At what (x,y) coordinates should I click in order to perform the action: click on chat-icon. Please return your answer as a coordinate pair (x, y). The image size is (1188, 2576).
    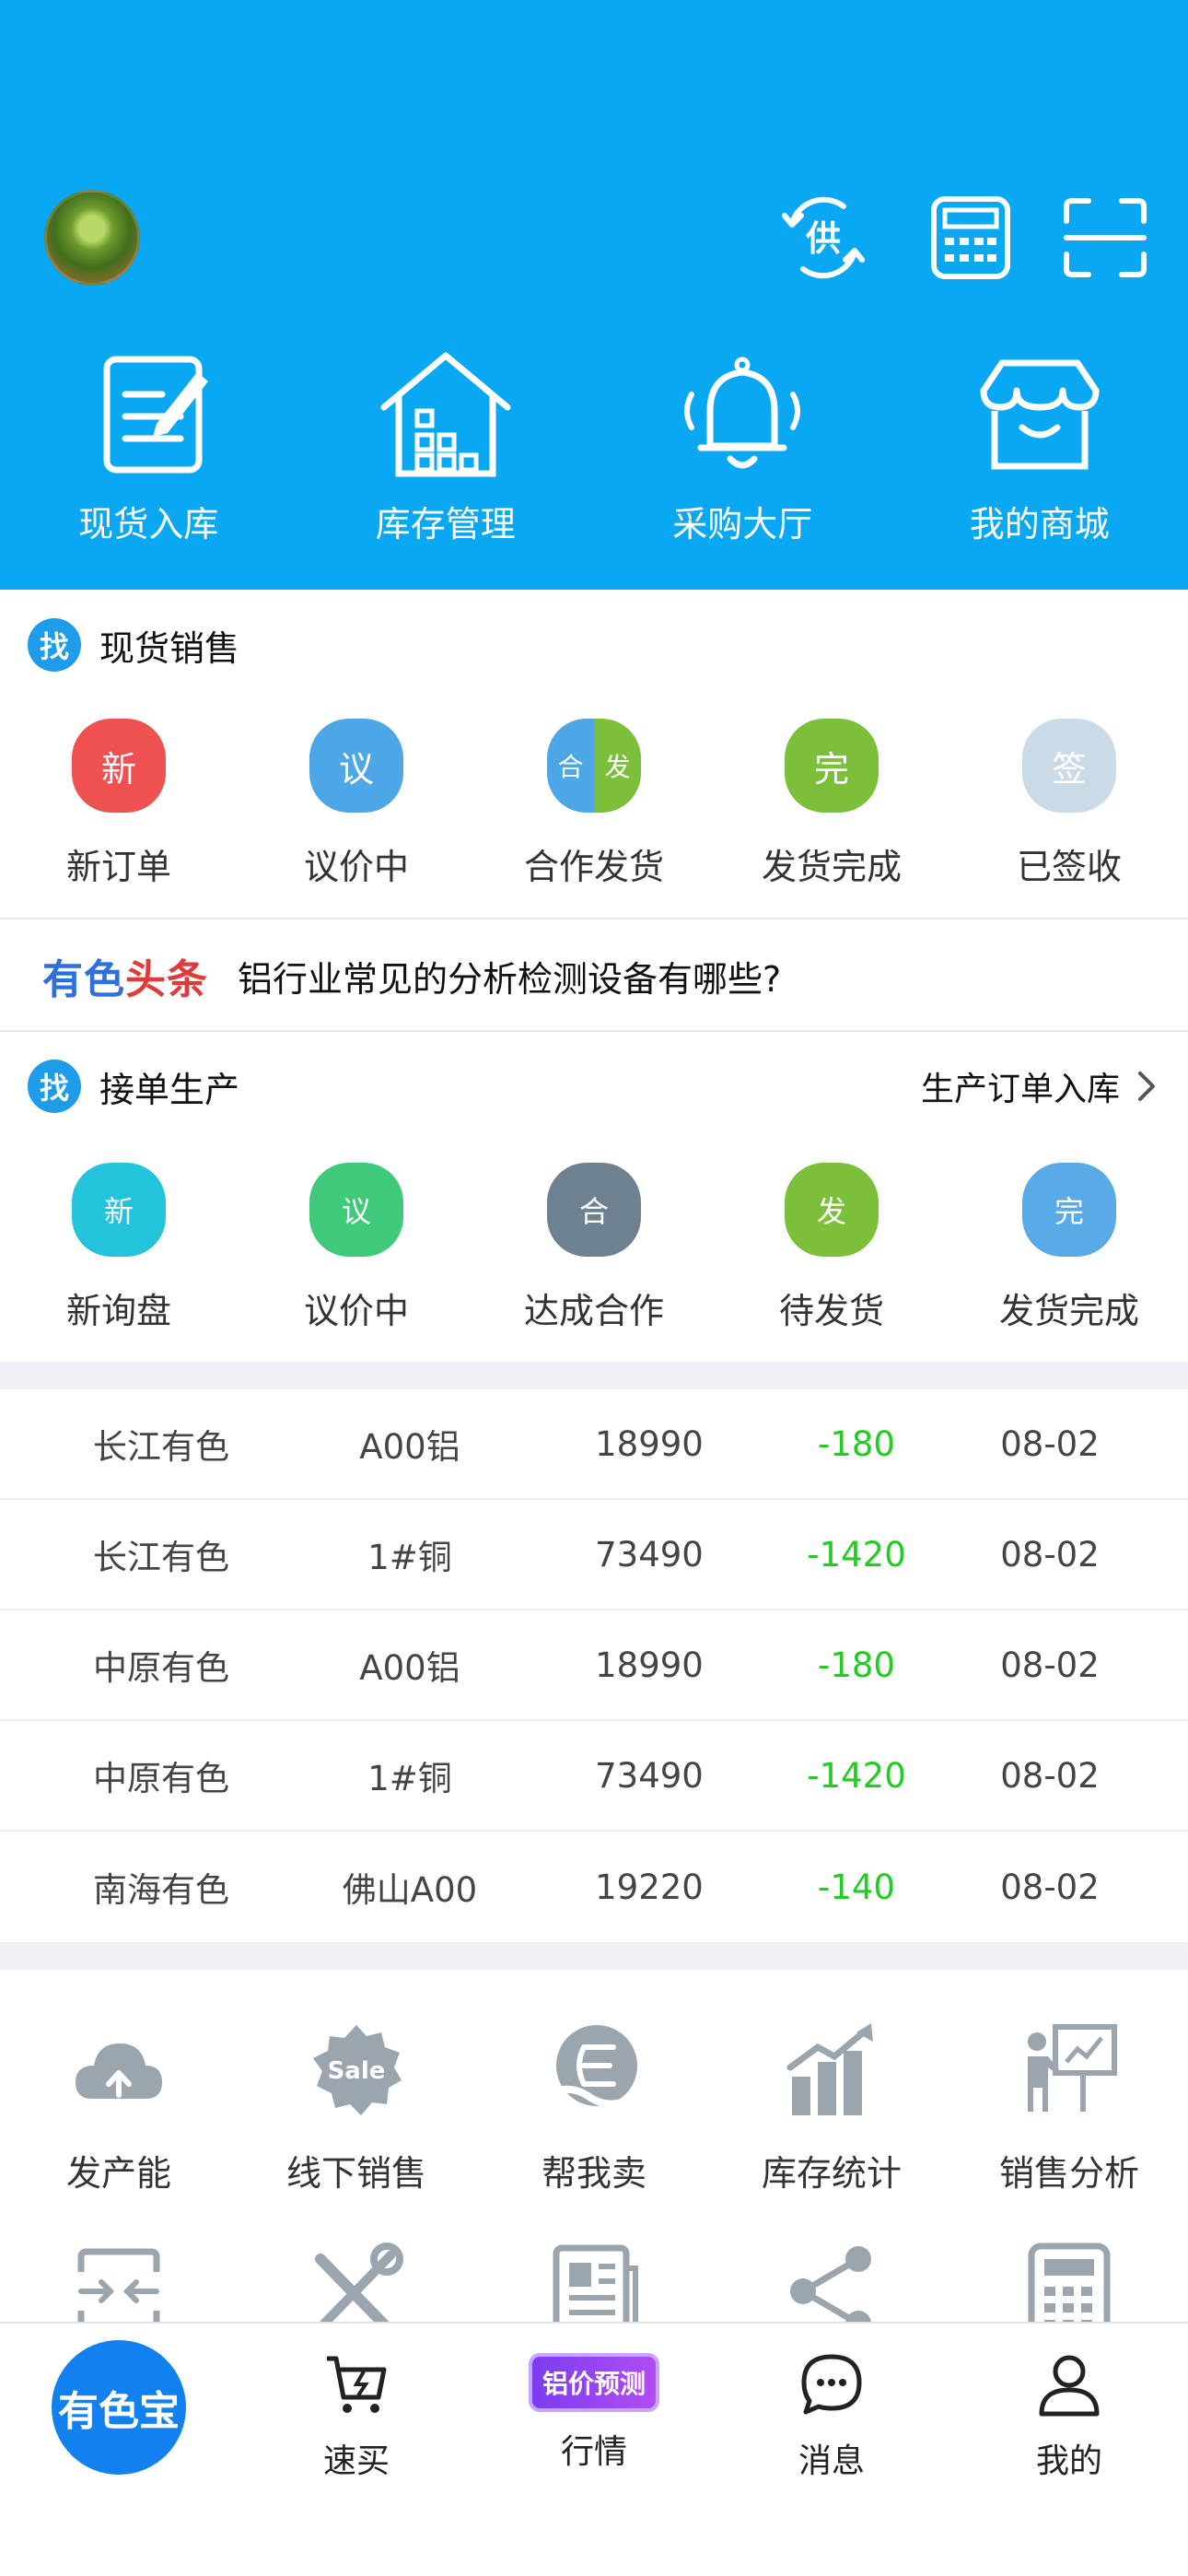
    Looking at the image, I should click on (831, 2384).